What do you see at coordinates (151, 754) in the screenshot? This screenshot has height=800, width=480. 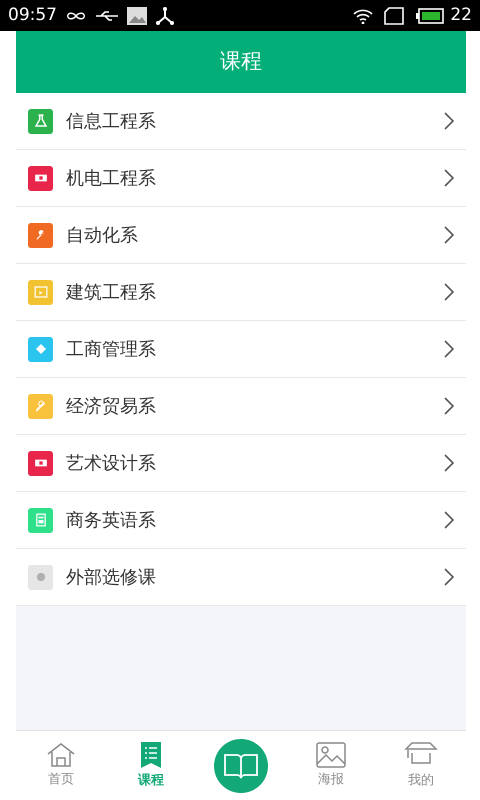 I see `list-bookmark-icon` at bounding box center [151, 754].